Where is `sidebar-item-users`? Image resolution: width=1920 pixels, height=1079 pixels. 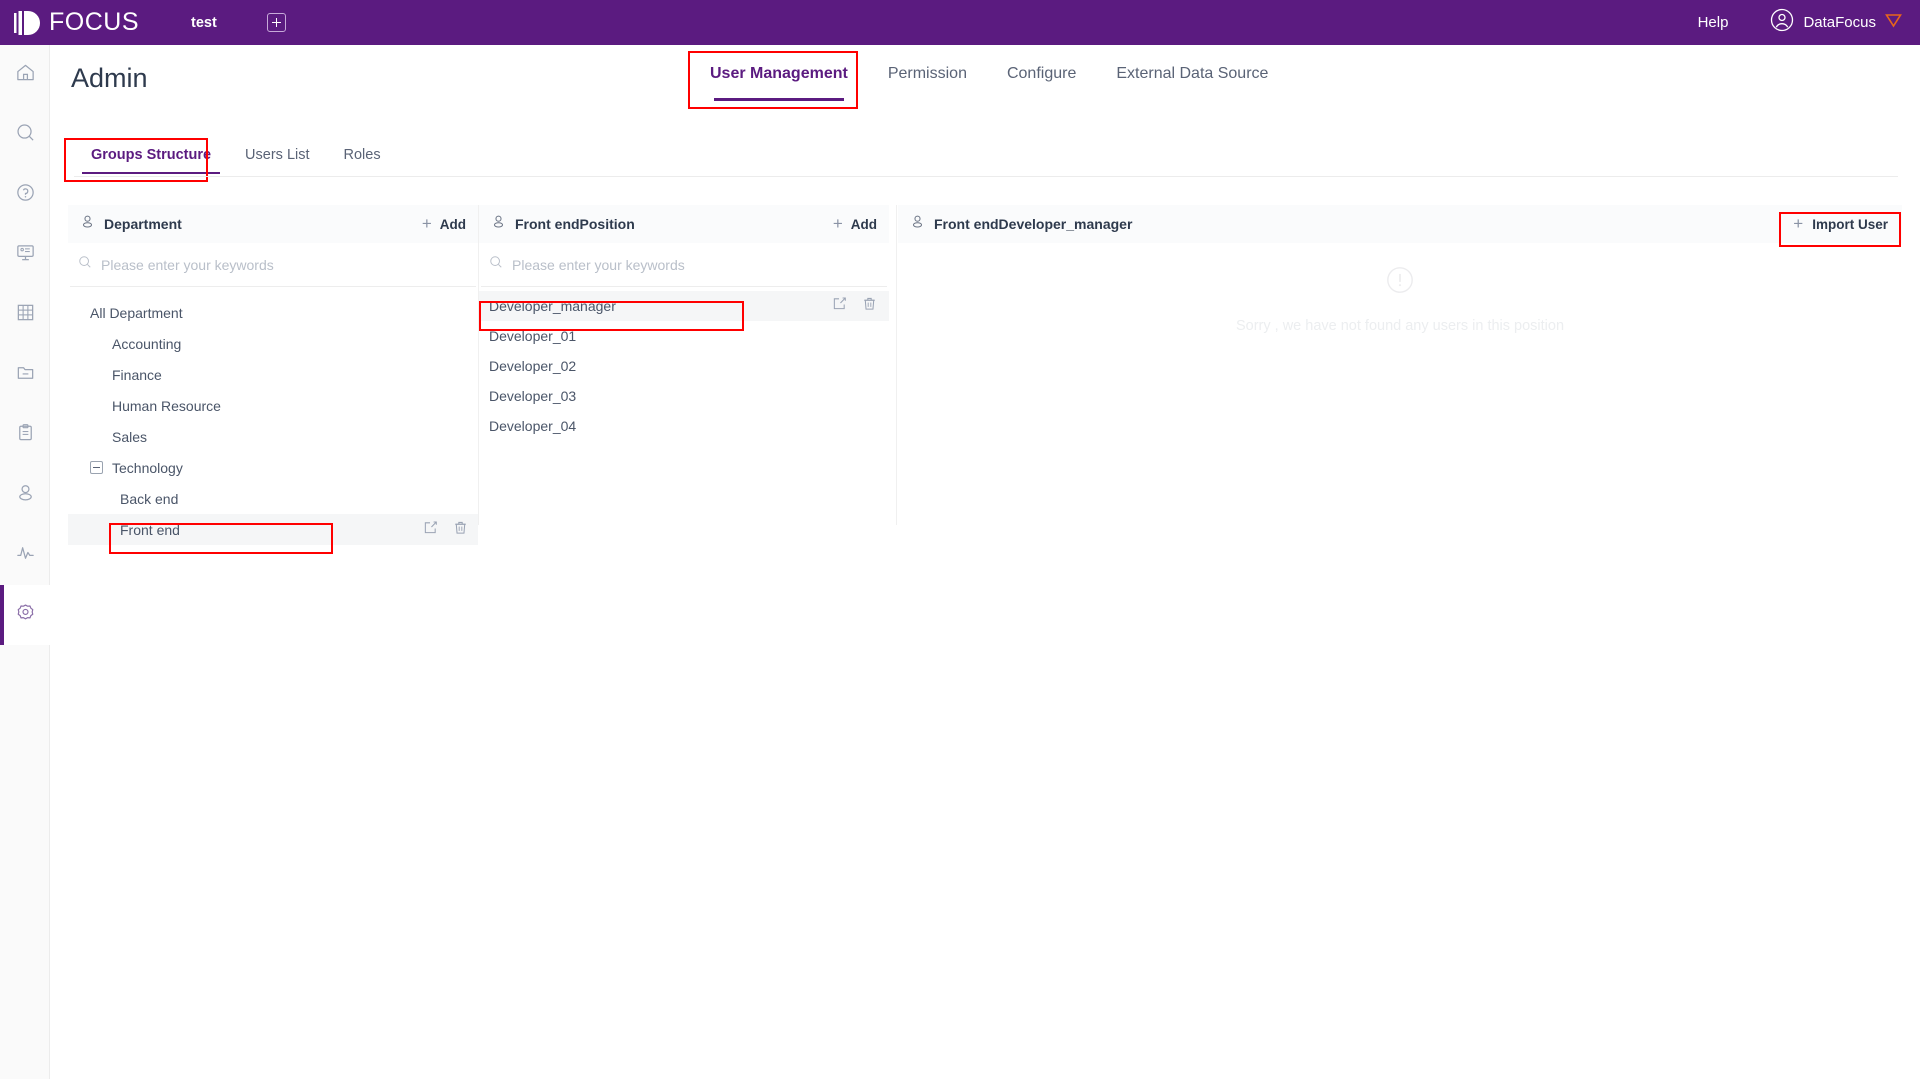 sidebar-item-users is located at coordinates (25, 495).